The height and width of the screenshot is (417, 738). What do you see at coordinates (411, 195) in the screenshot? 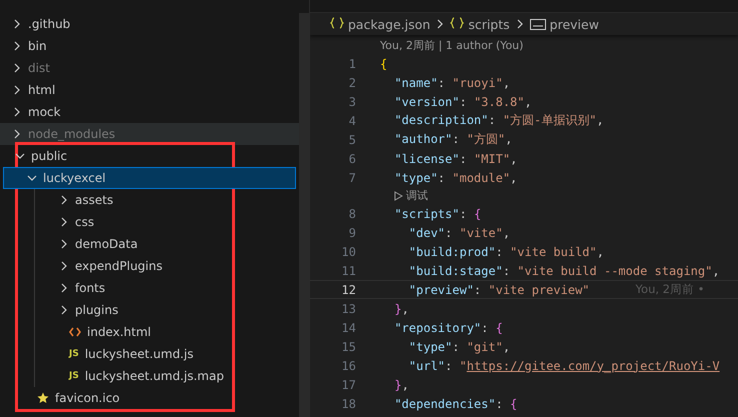
I see `debug-codelens: 调试` at bounding box center [411, 195].